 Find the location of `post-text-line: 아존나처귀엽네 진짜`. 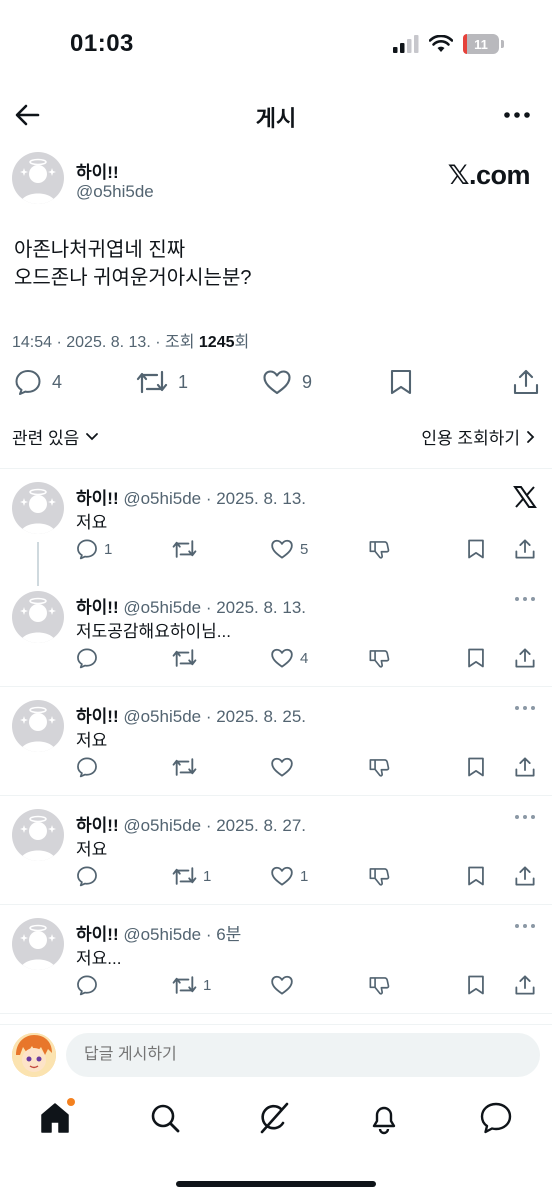

post-text-line: 아존나처귀엽네 진짜 is located at coordinates (100, 250).